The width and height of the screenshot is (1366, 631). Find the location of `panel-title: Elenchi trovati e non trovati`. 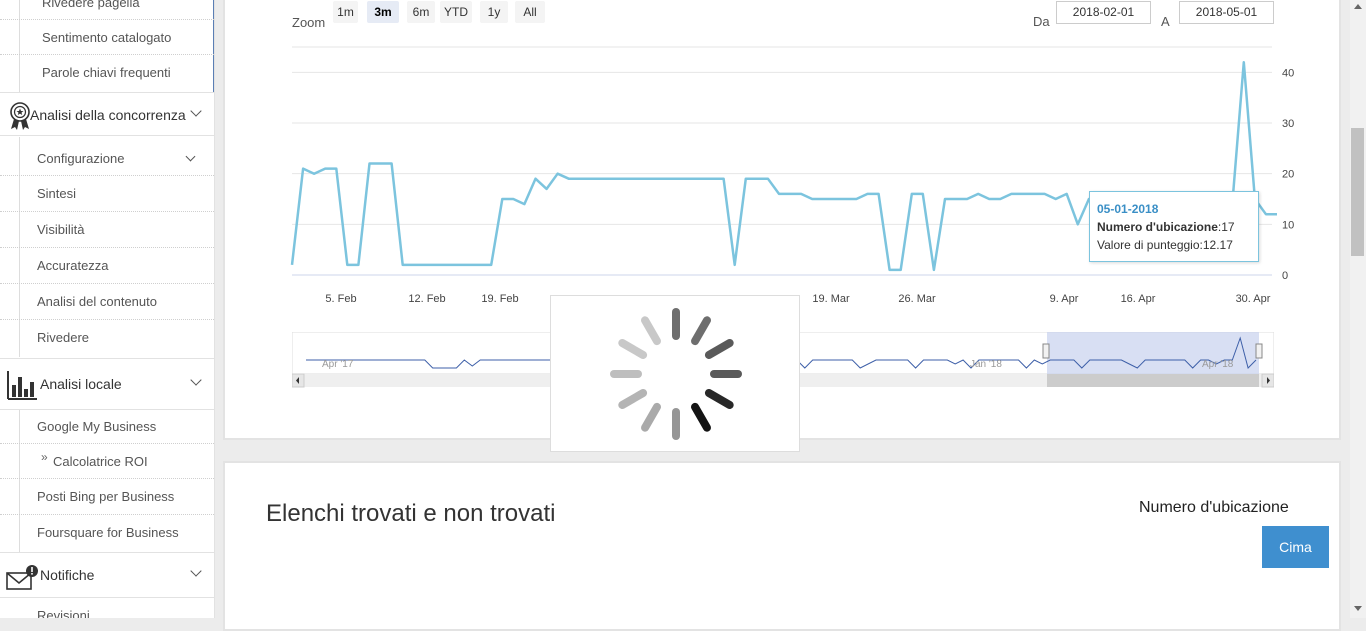

panel-title: Elenchi trovati e non trovati is located at coordinates (411, 513).